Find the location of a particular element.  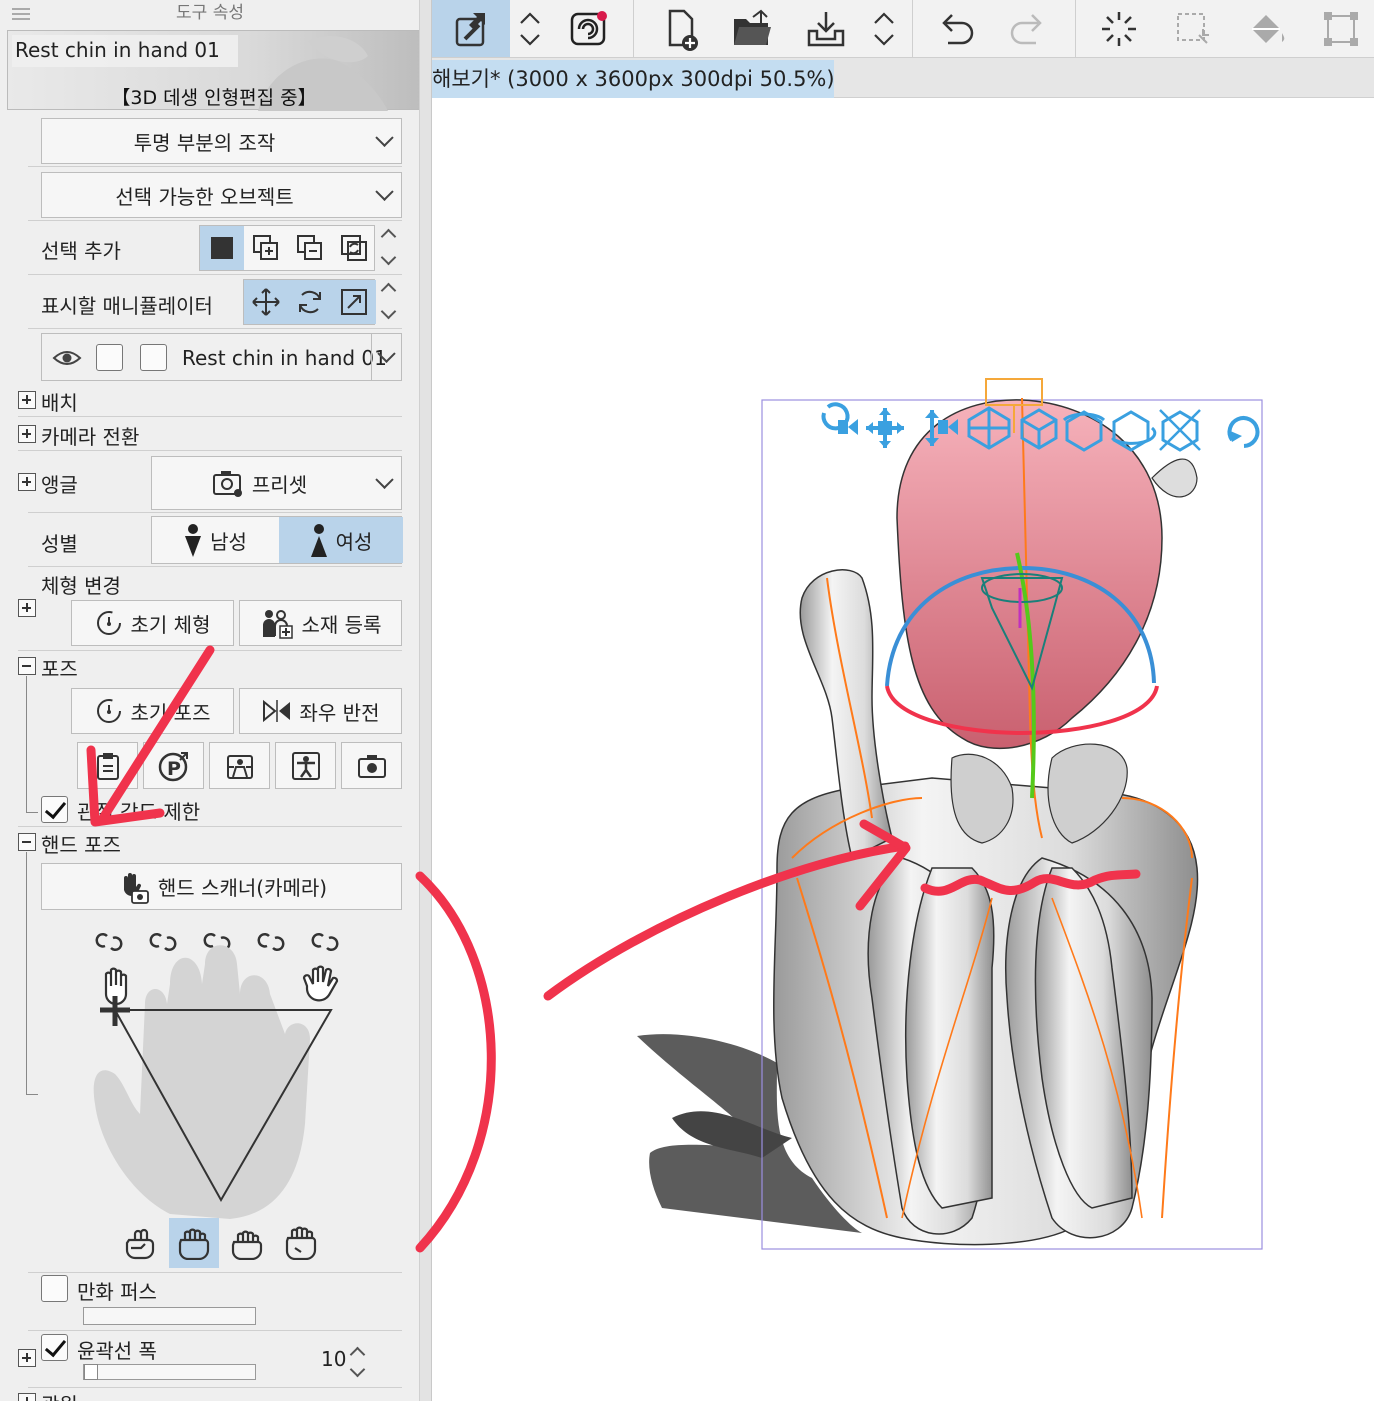

manga-perspective-label: 만화 퍼스 is located at coordinates (117, 1292).